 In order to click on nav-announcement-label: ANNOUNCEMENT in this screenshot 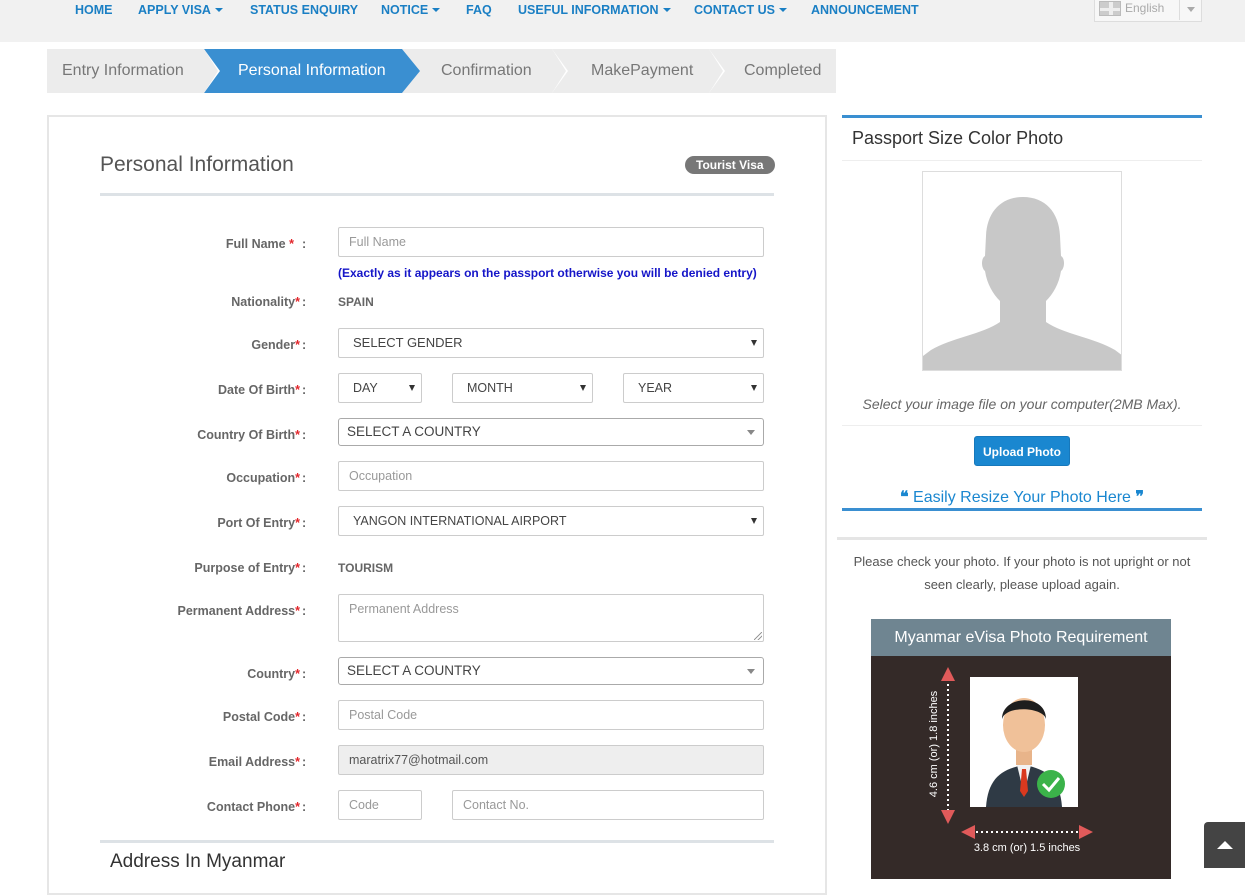, I will do `click(865, 10)`.